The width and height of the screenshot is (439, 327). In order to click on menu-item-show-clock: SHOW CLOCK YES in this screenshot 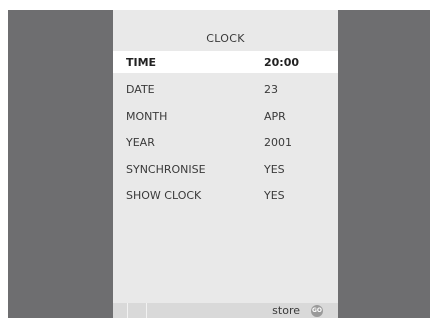, I will do `click(225, 195)`.